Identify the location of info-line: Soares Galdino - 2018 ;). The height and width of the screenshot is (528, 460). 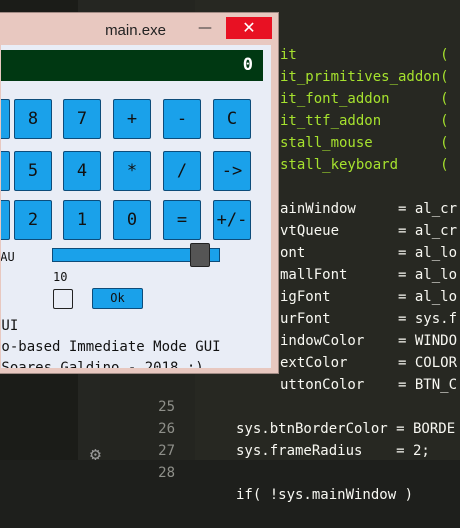
(102, 364).